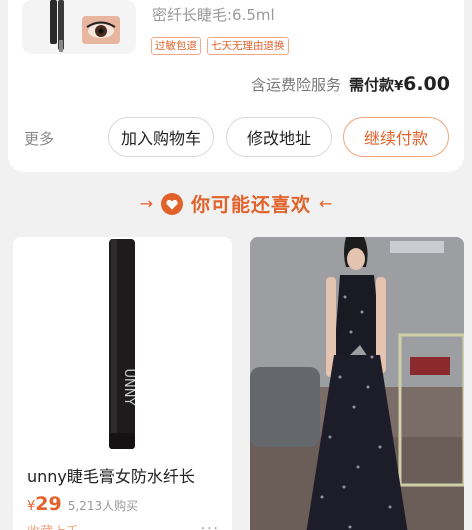  I want to click on brand-on-tube: UNNY, so click(128, 387).